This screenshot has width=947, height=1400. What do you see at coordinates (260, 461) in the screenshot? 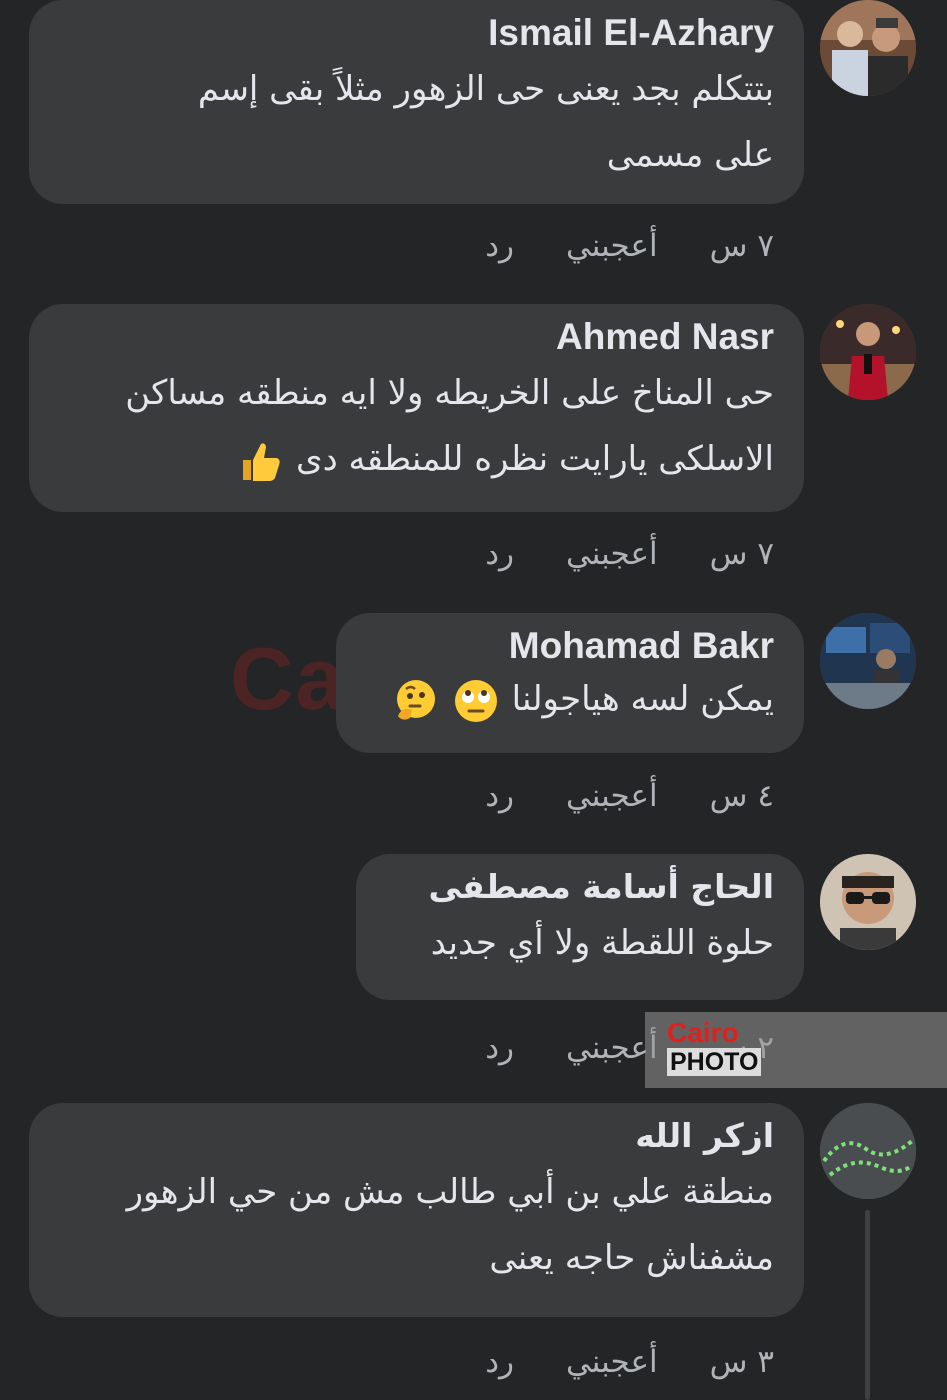
I see `thumbs-up-emoji-icon` at bounding box center [260, 461].